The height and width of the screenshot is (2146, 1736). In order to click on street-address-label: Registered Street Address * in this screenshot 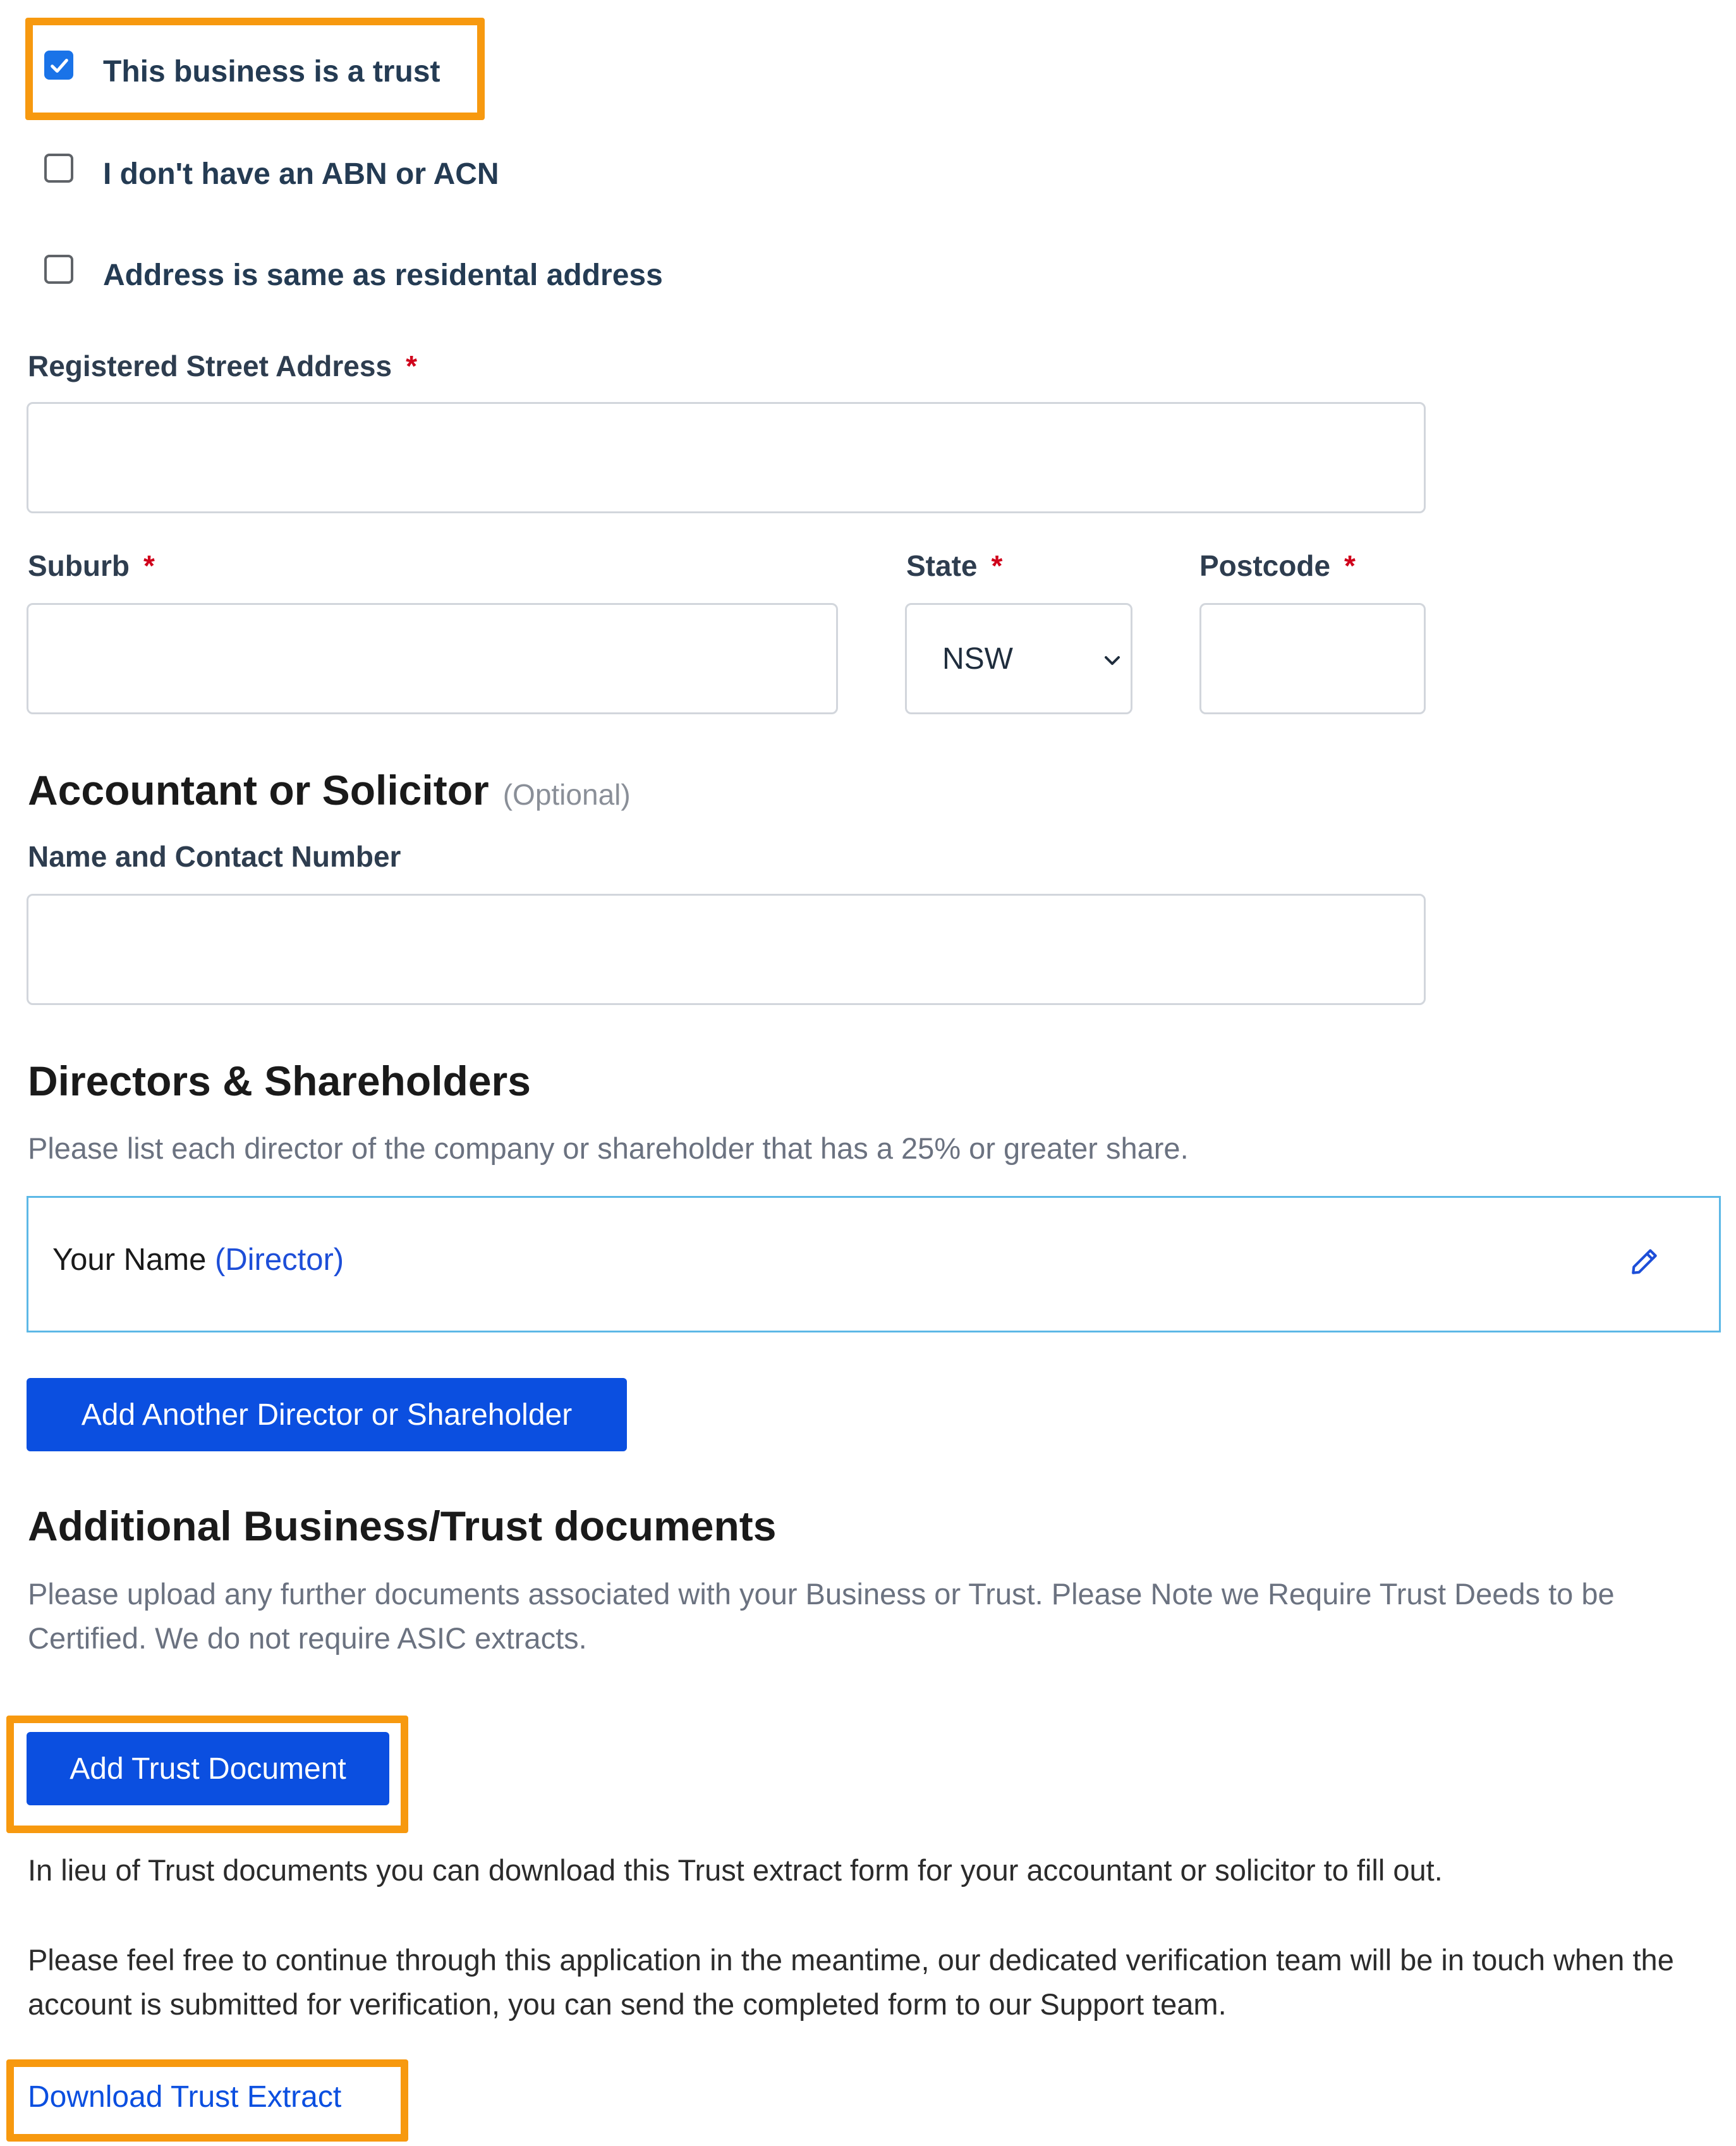, I will do `click(222, 366)`.